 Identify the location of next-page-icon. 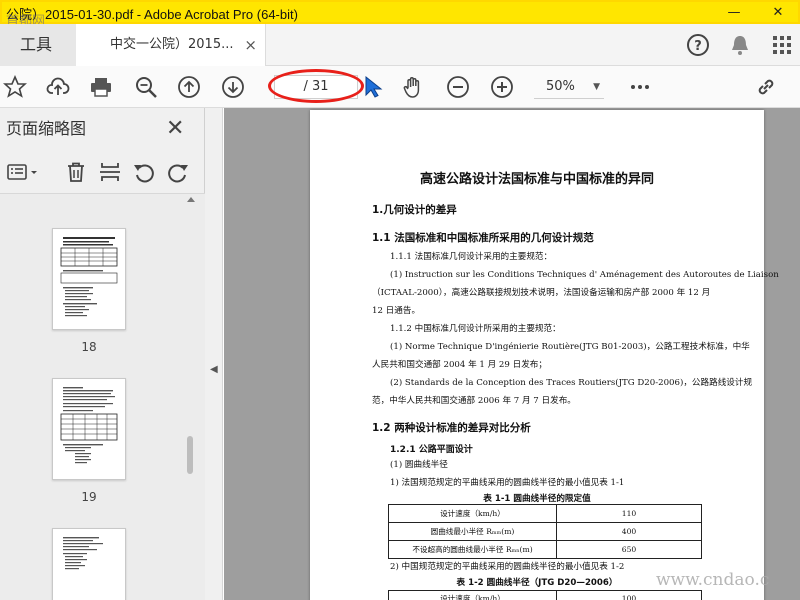
(233, 87).